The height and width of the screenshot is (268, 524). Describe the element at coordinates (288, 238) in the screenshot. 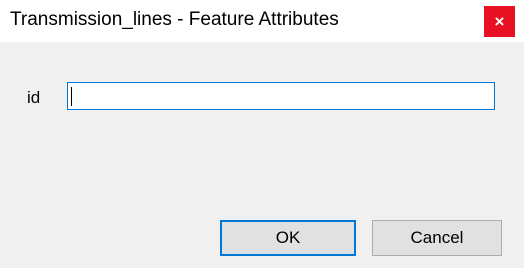

I see `ok-button: OK` at that location.